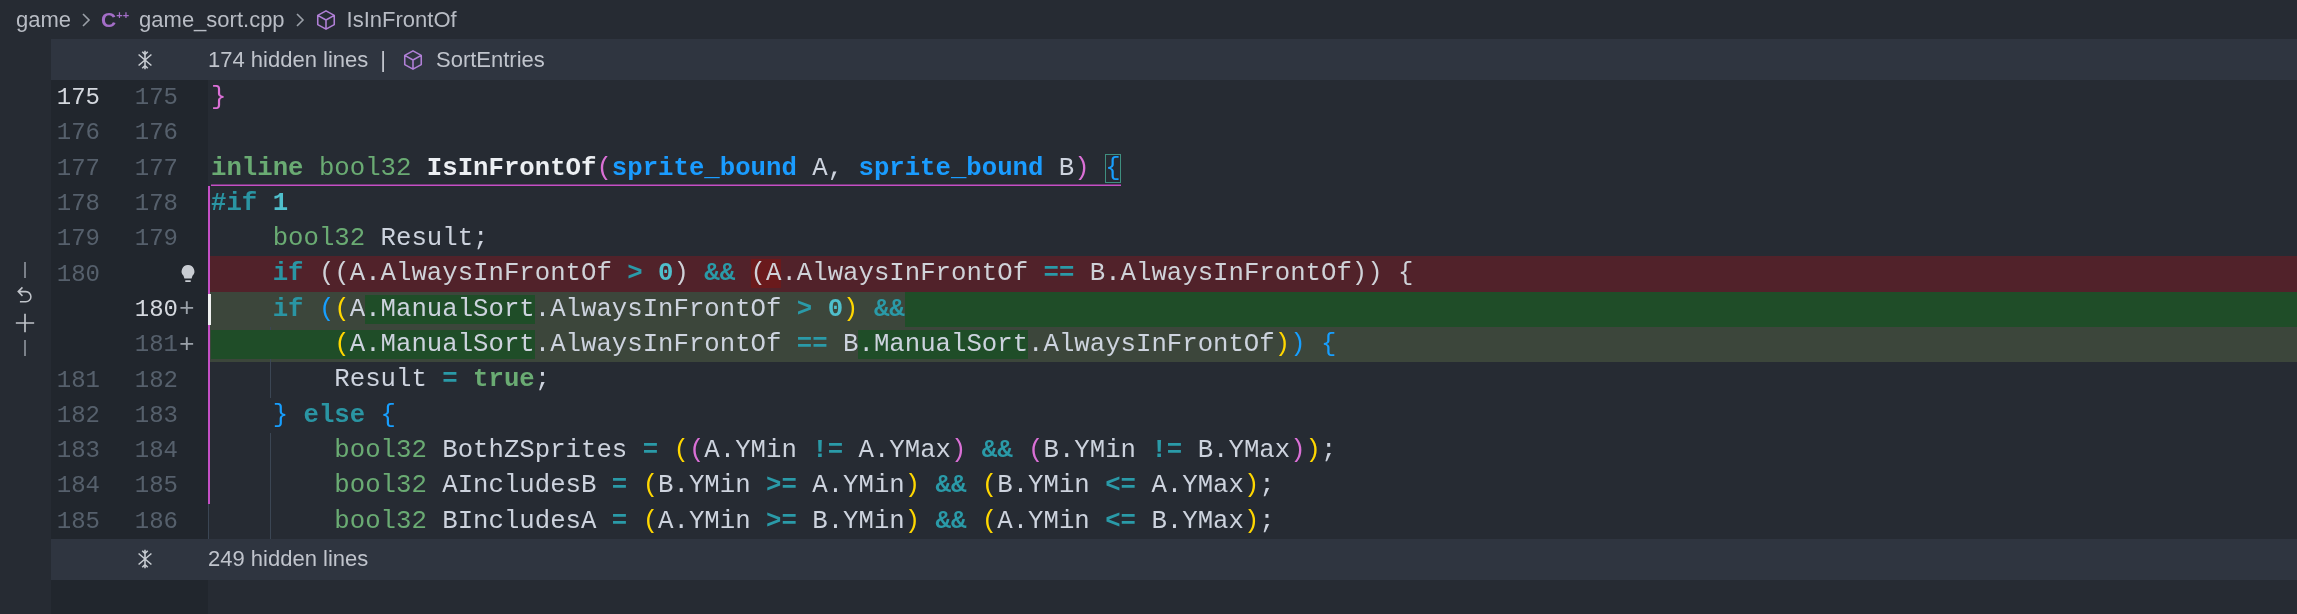 Image resolution: width=2297 pixels, height=614 pixels. Describe the element at coordinates (835, 450) in the screenshot. I see `code-line: bool32 BothZSprites = ((A.YMin != A.YMax) && (B.YMin != B.YMax));` at that location.